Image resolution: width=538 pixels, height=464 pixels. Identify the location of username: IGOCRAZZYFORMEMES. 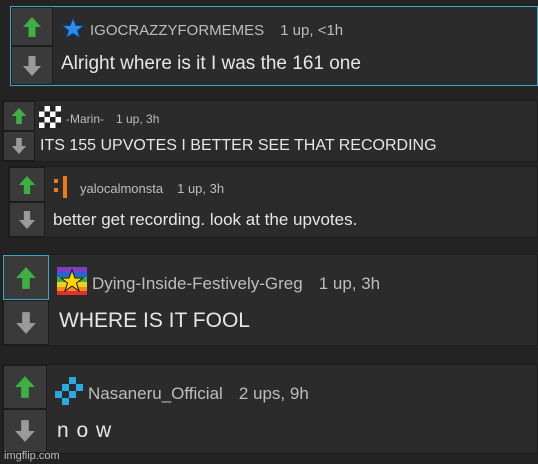
(177, 30).